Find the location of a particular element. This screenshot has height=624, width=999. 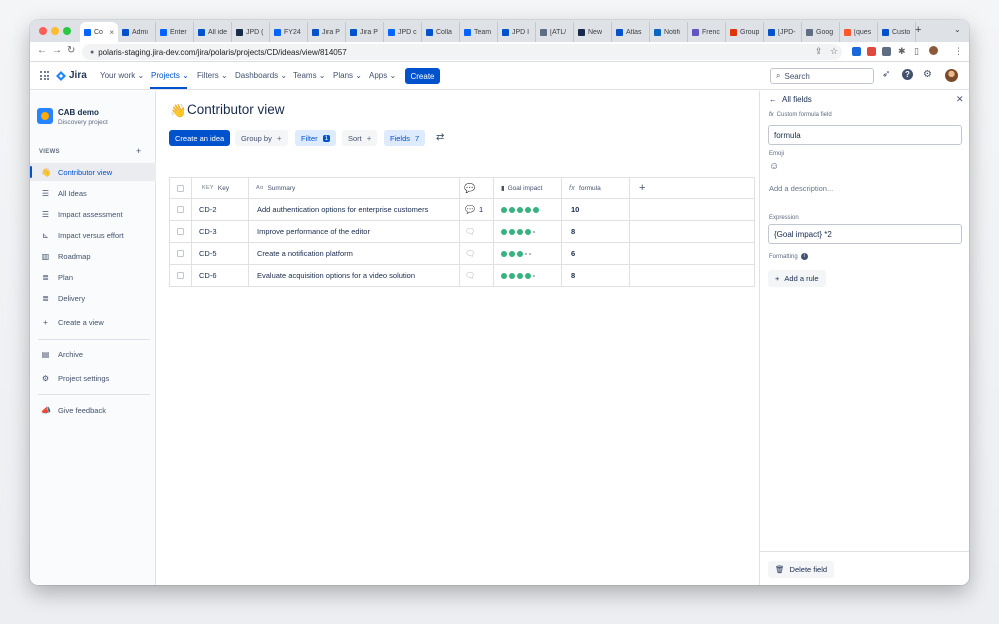

user-avatar is located at coordinates (951, 75).